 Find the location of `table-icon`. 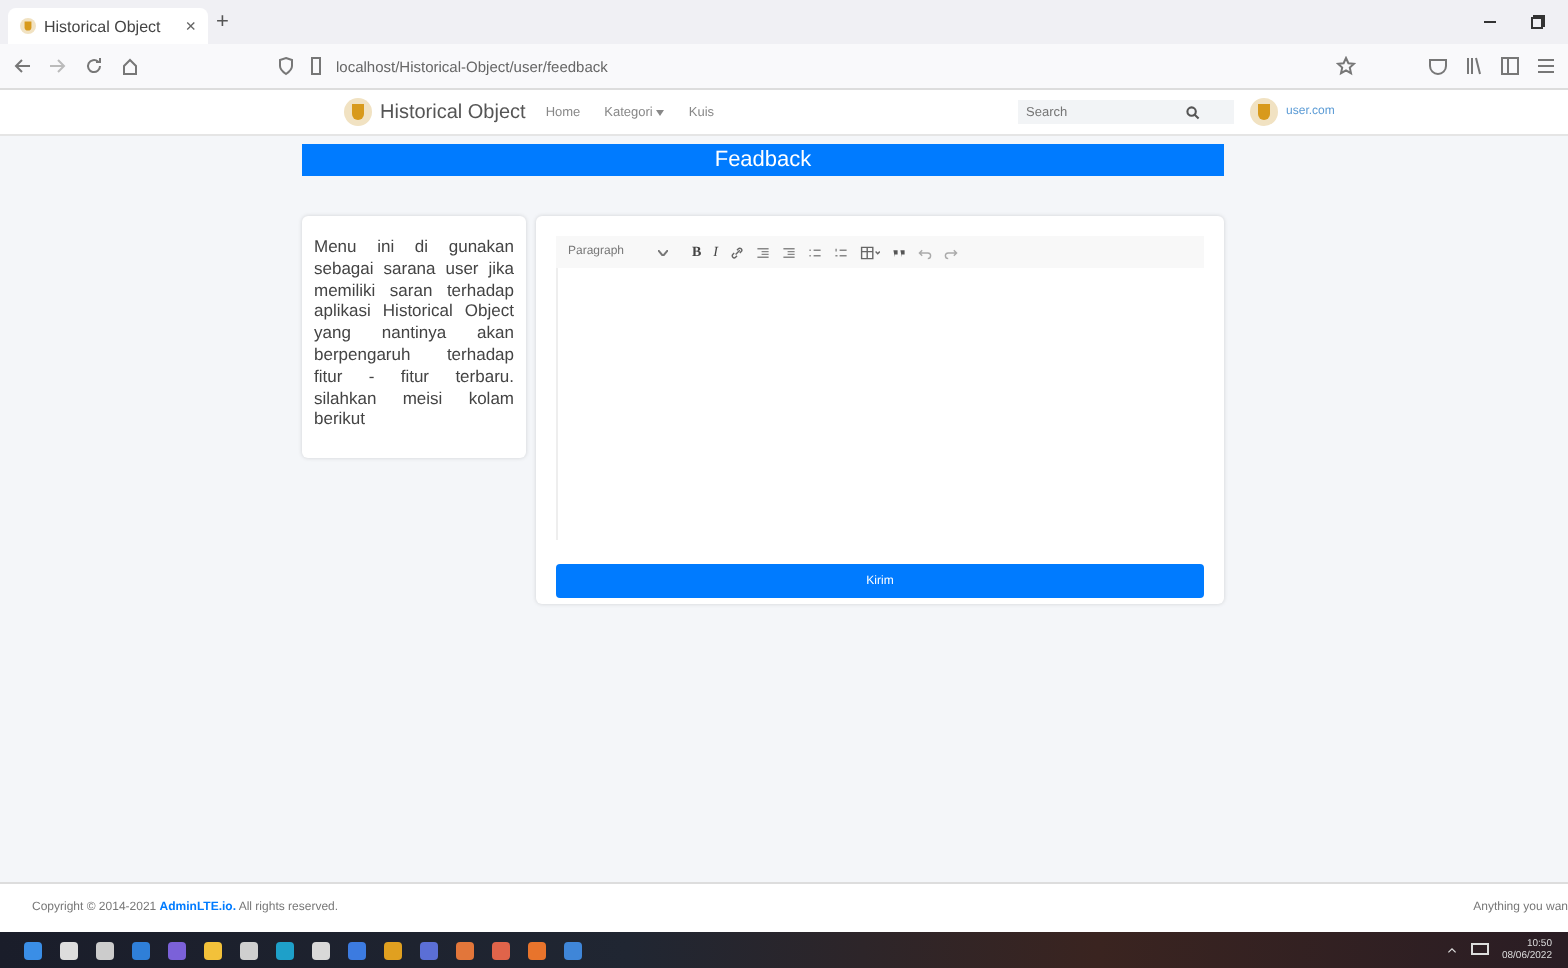

table-icon is located at coordinates (870, 252).